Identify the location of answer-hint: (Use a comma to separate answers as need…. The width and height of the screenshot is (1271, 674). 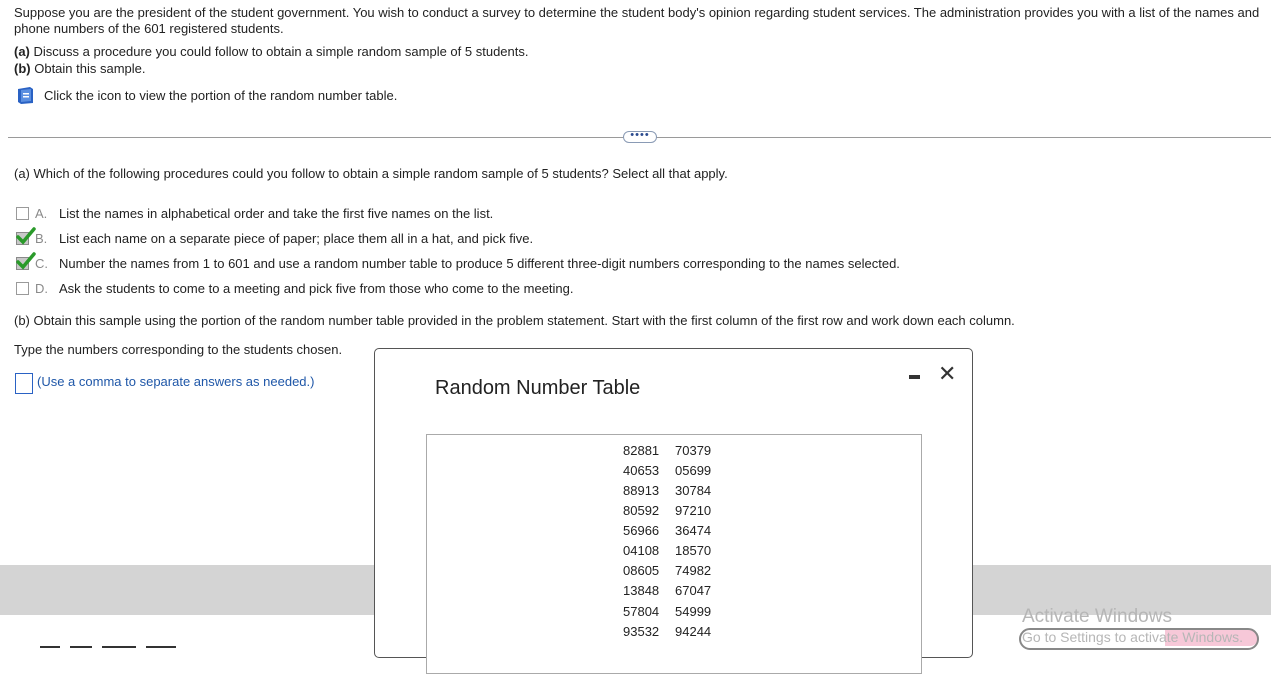
(176, 381).